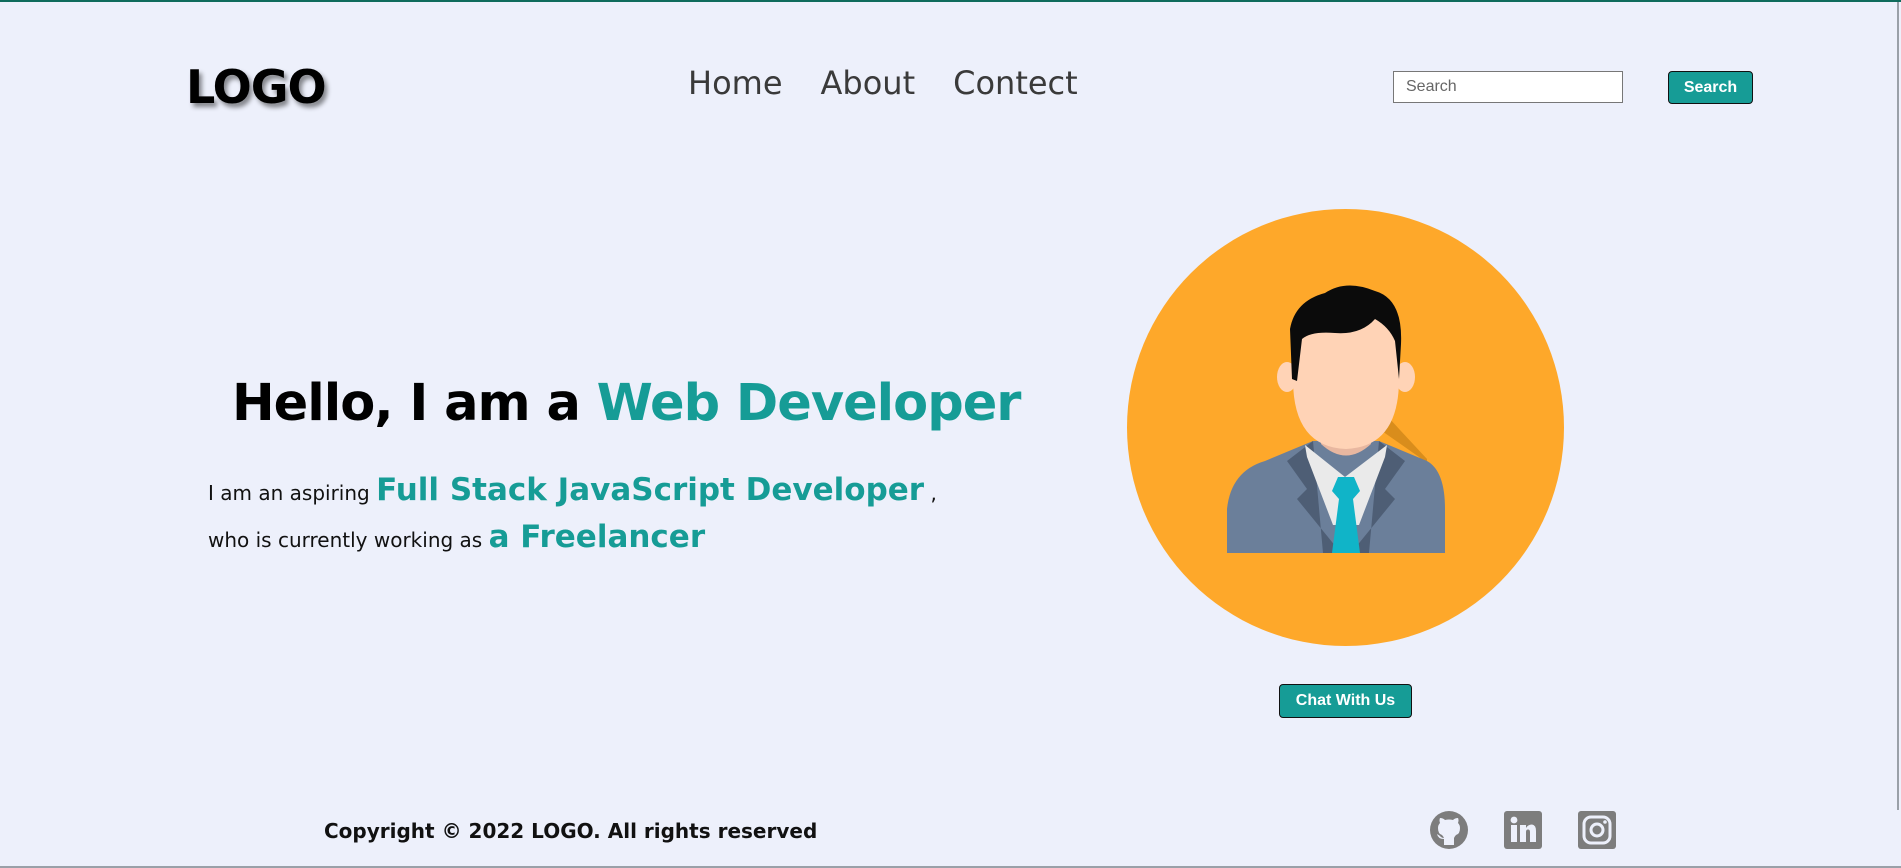 The image size is (1901, 868). Describe the element at coordinates (735, 83) in the screenshot. I see `nav-home-link: Home` at that location.